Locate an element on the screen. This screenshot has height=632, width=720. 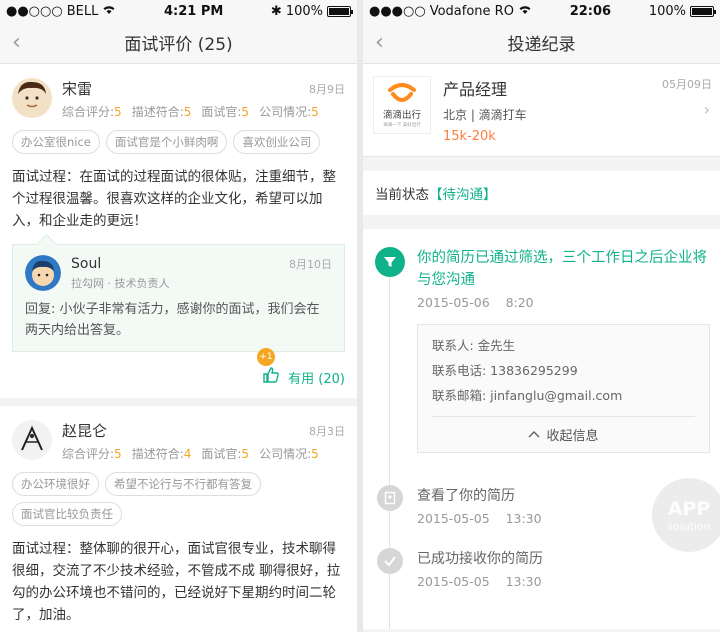
nav-bar: ‹ 面试评价 (25) is located at coordinates (178, 43).